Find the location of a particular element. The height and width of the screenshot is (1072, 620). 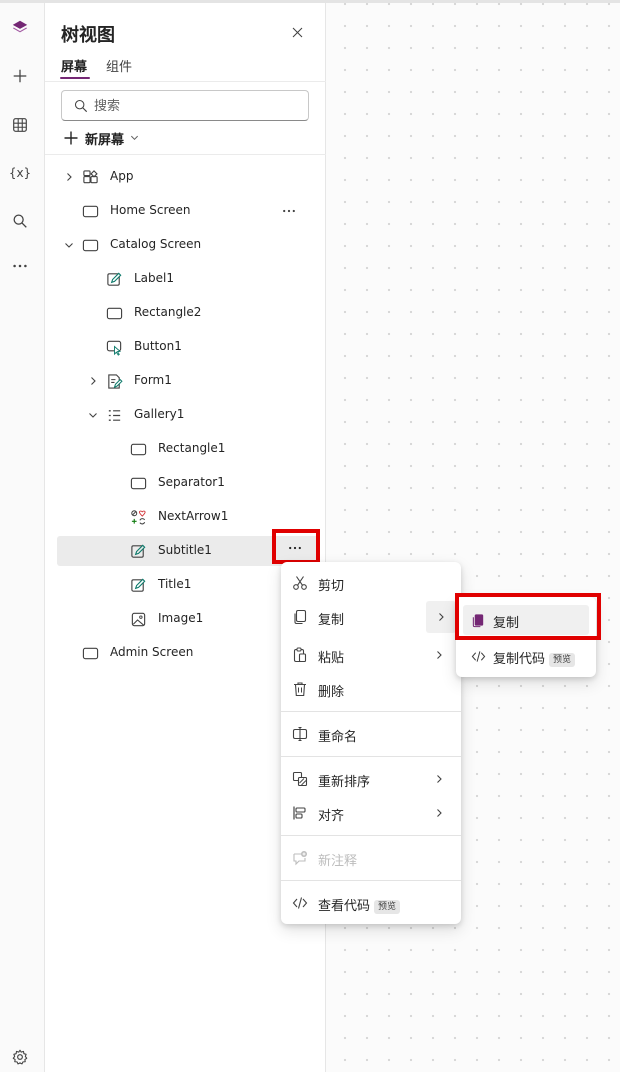

tree-view-layers-icon is located at coordinates (20, 28).